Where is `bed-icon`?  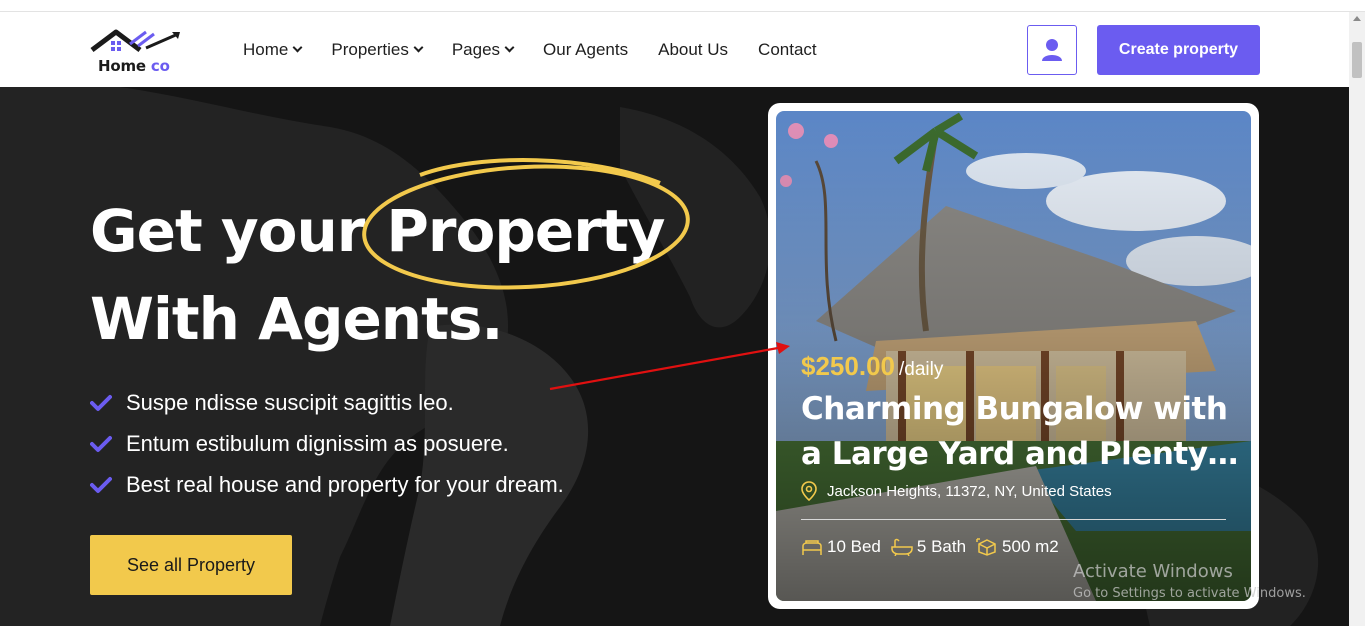
bed-icon is located at coordinates (812, 547).